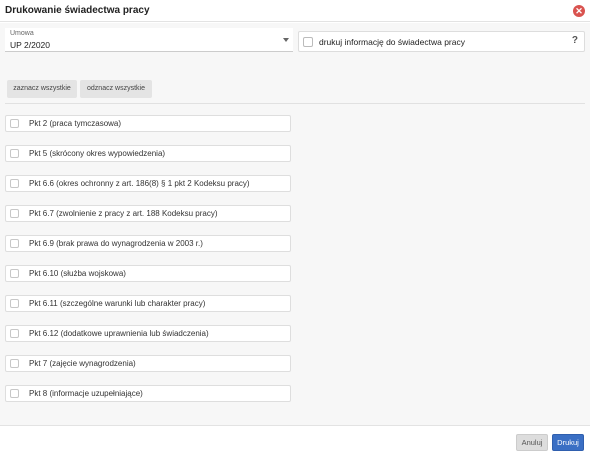 The width and height of the screenshot is (590, 456). I want to click on select-all-button: zaznacz wszystkie, so click(42, 89).